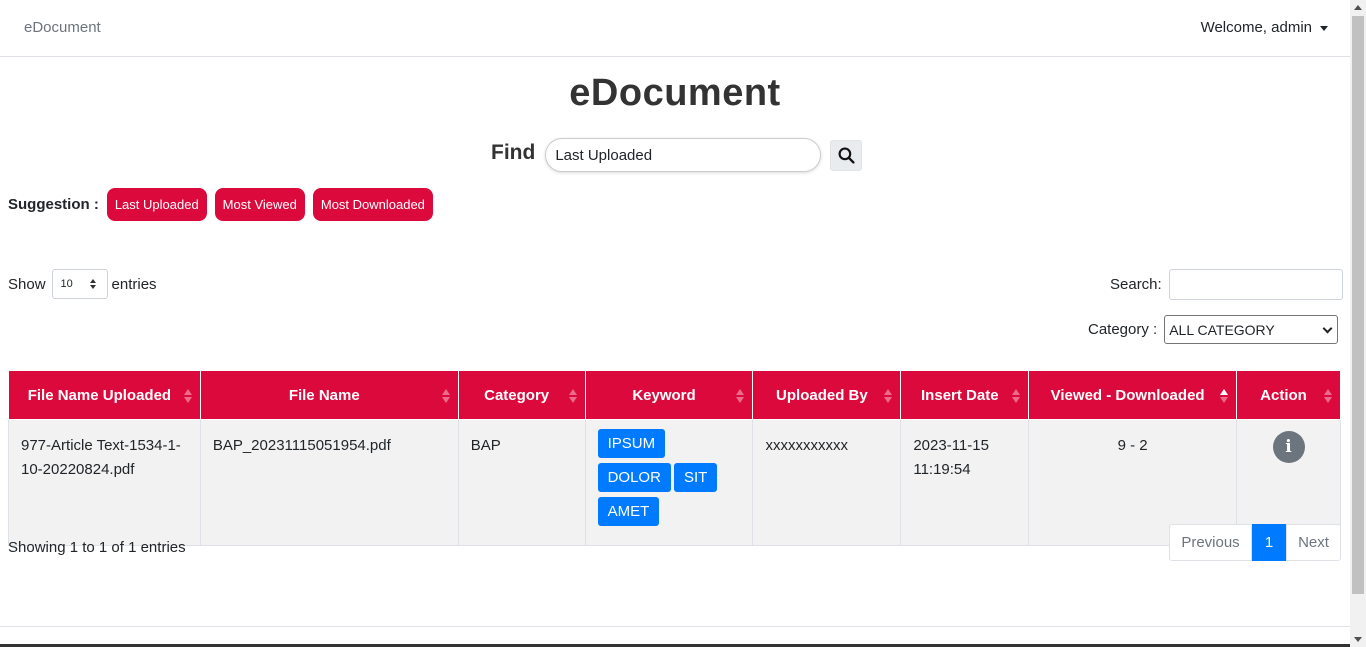 The height and width of the screenshot is (647, 1366). I want to click on top-navbar: eDocument Welcome, admin, so click(675, 28).